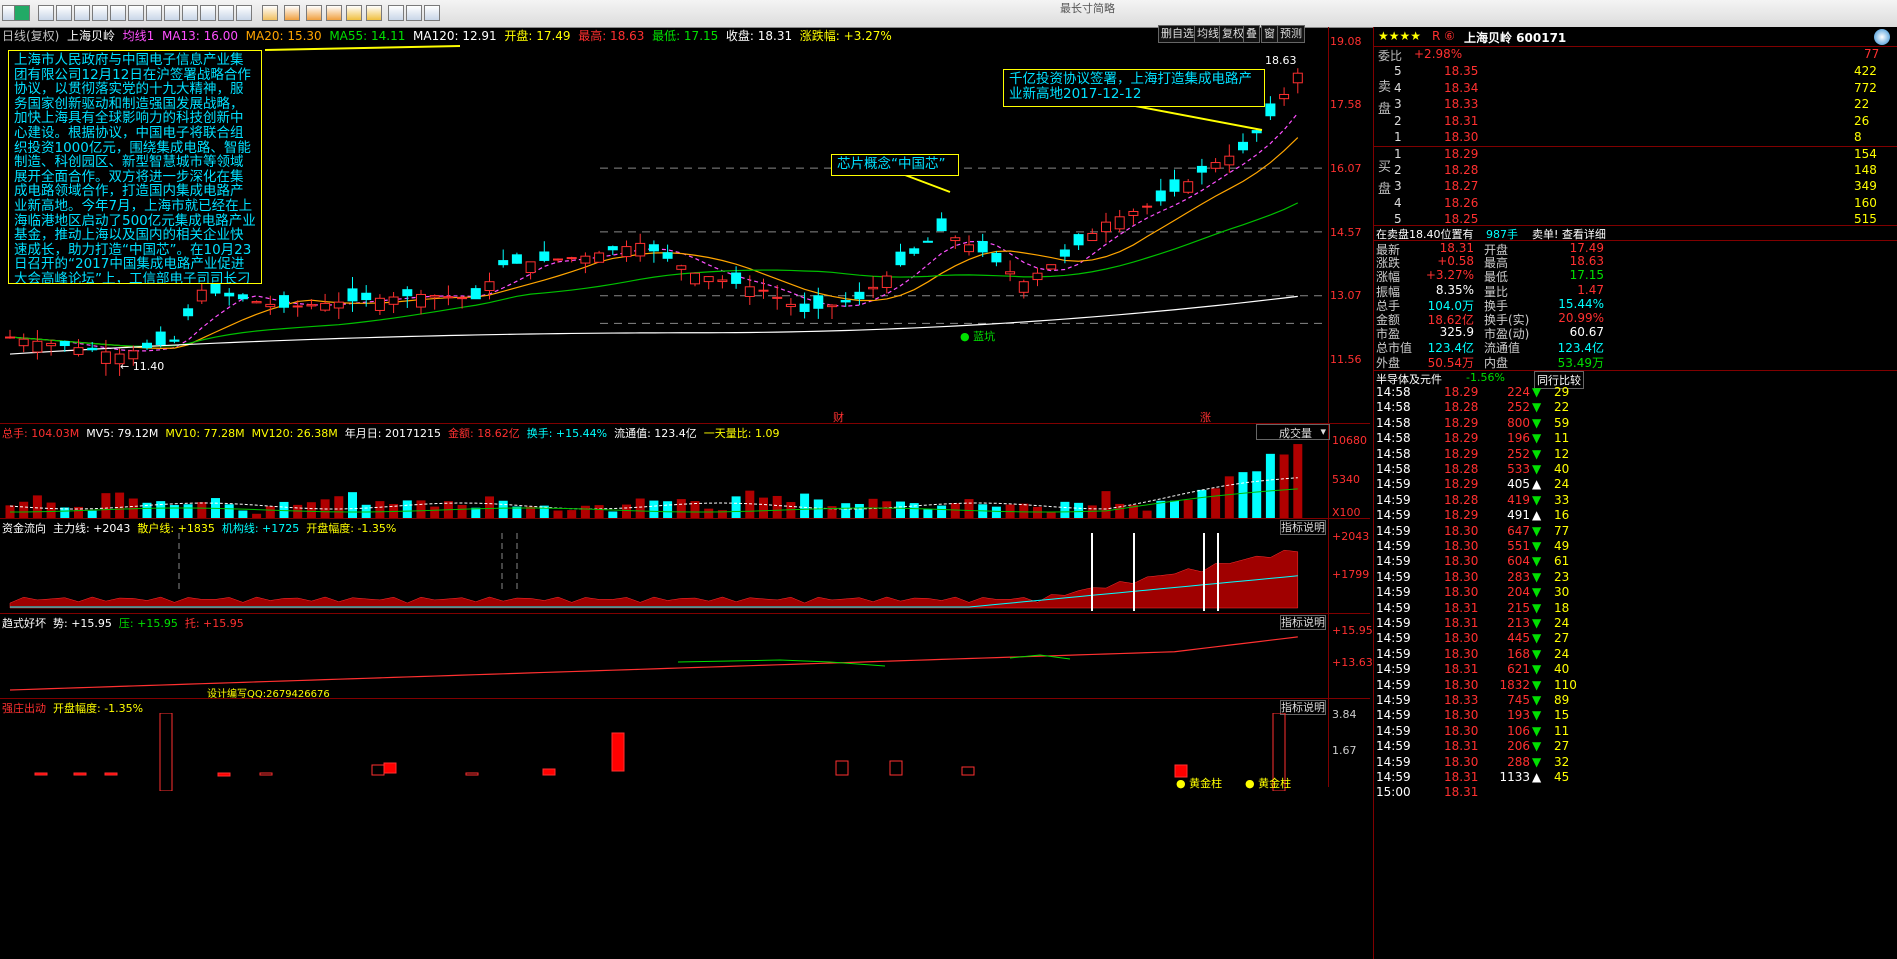  Describe the element at coordinates (1635, 484) in the screenshot. I see `tick-row: 14:59 18.29 405 ▲ 24` at that location.